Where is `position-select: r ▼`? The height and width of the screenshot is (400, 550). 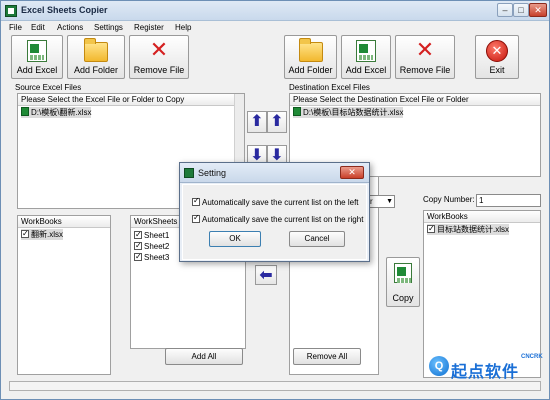
position-select: r ▼ is located at coordinates (381, 201).